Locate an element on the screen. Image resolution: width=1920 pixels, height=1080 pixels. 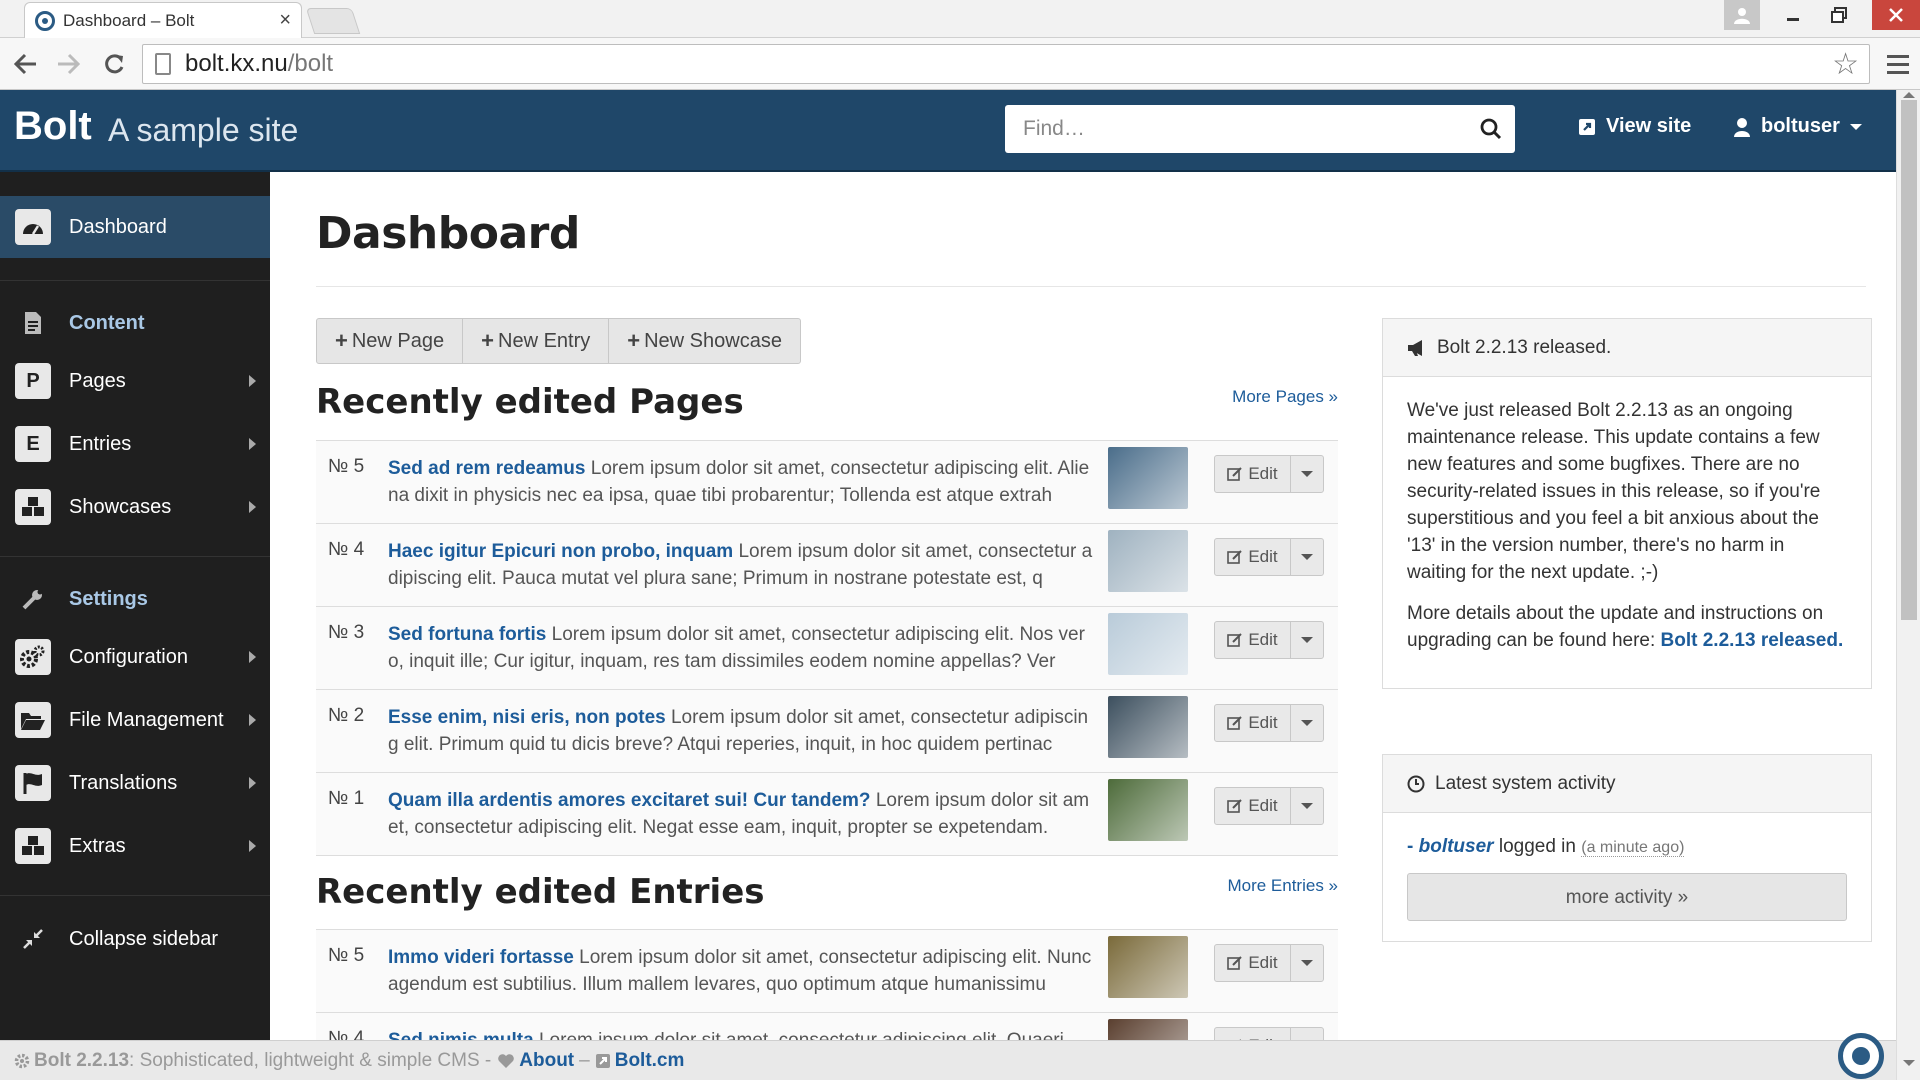
search-icon is located at coordinates (1491, 129).